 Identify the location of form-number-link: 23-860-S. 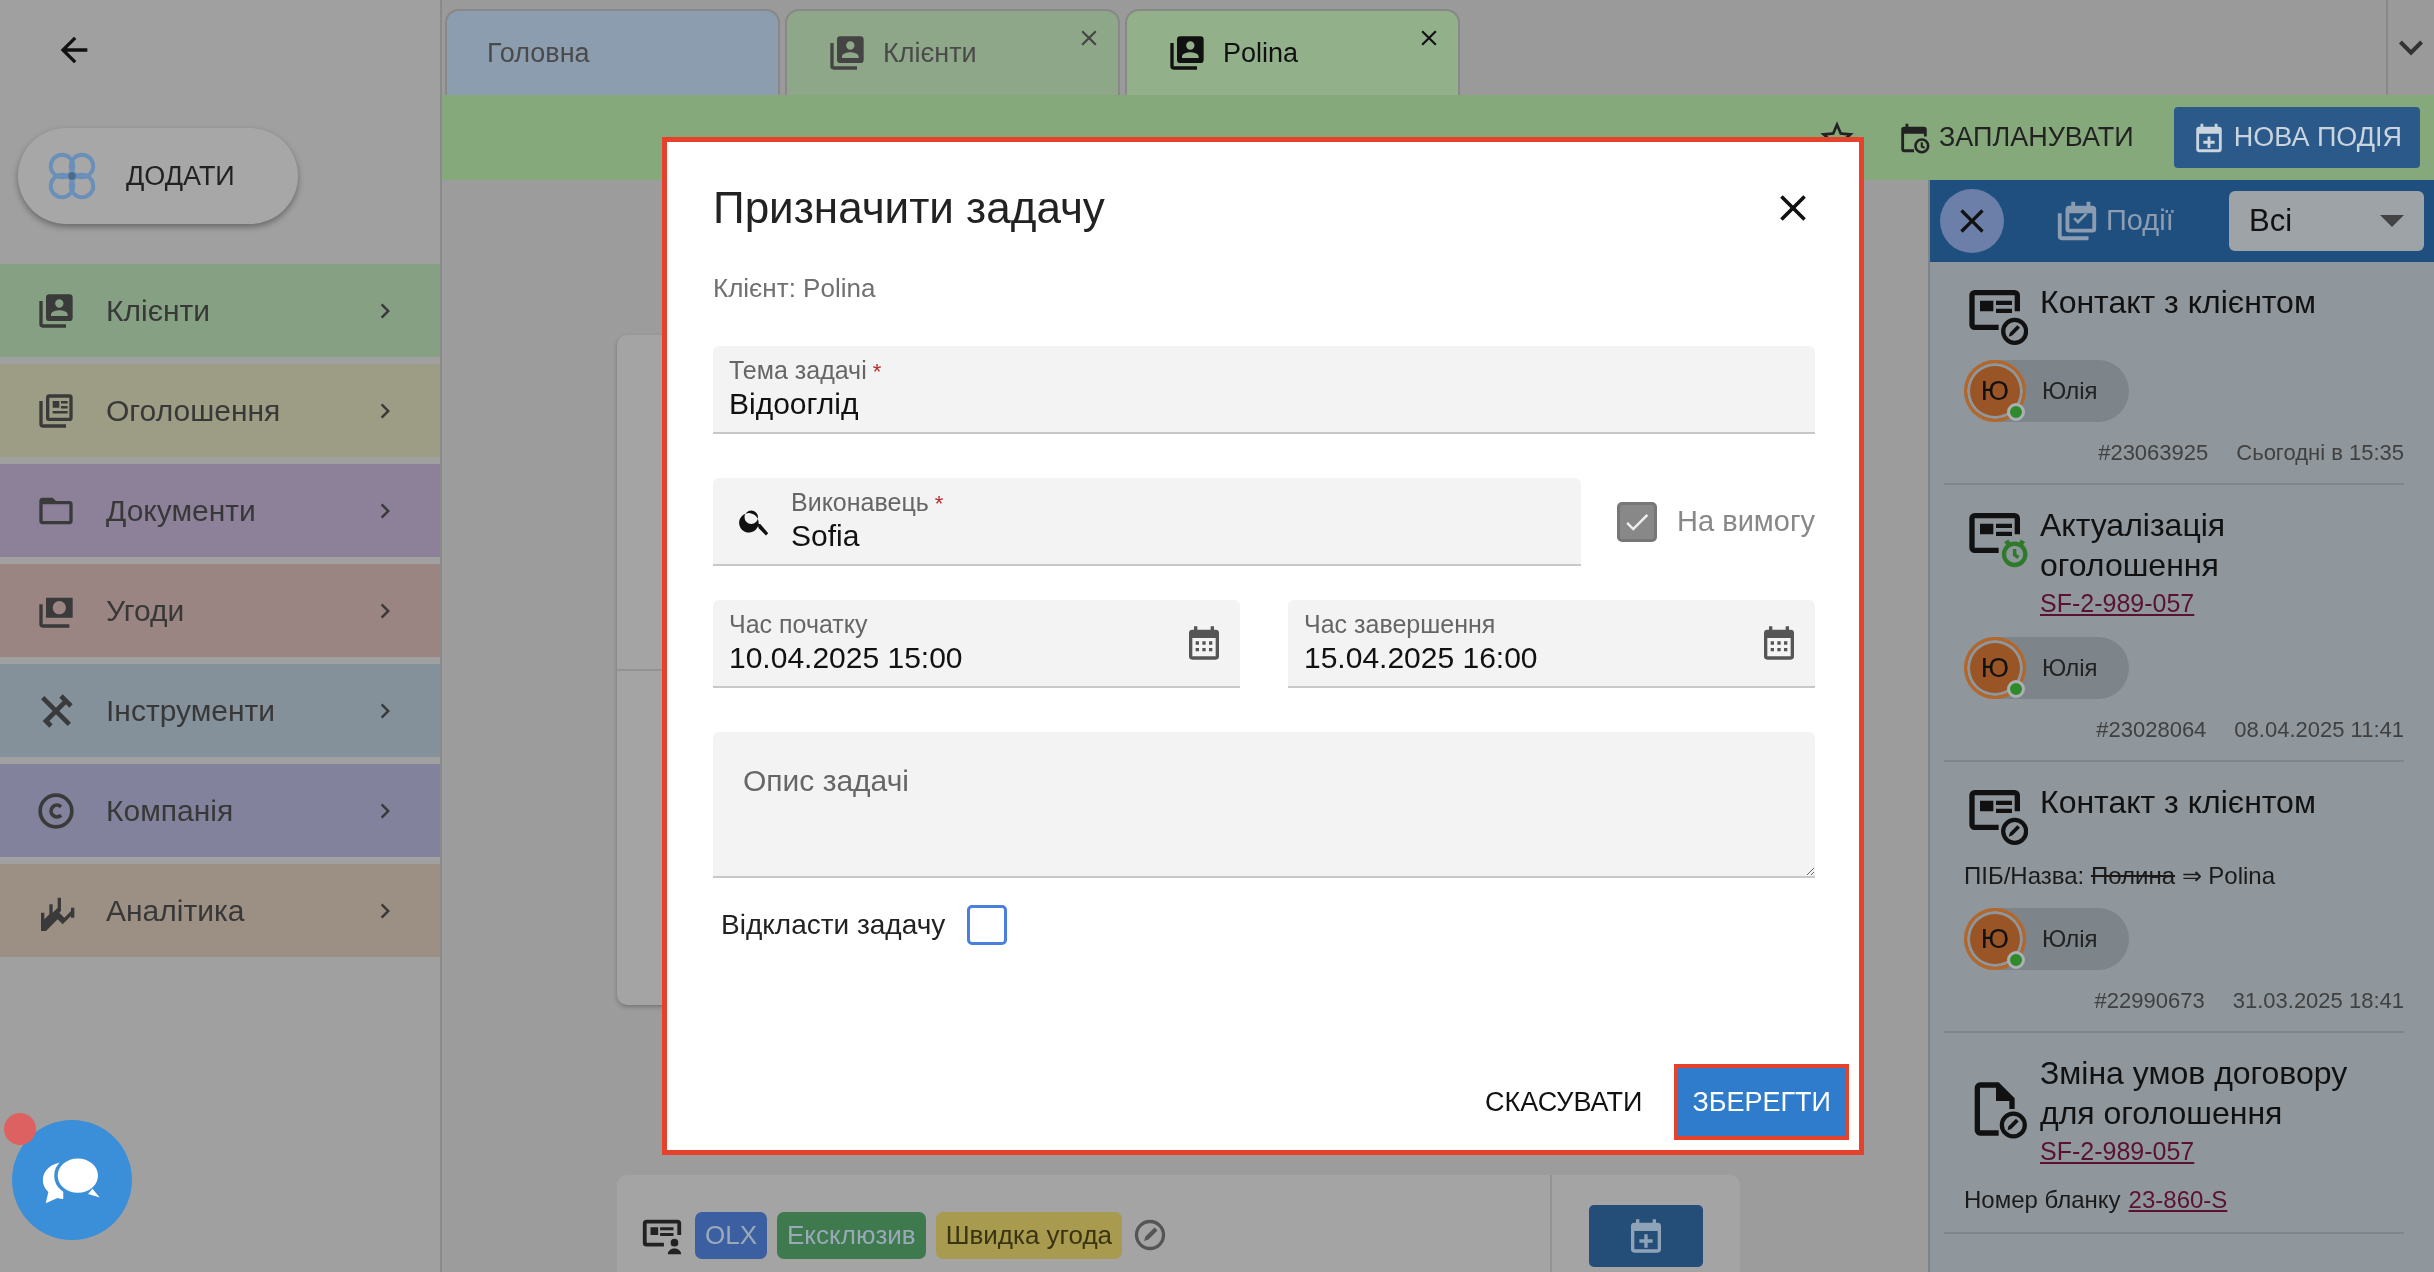
(2178, 1200).